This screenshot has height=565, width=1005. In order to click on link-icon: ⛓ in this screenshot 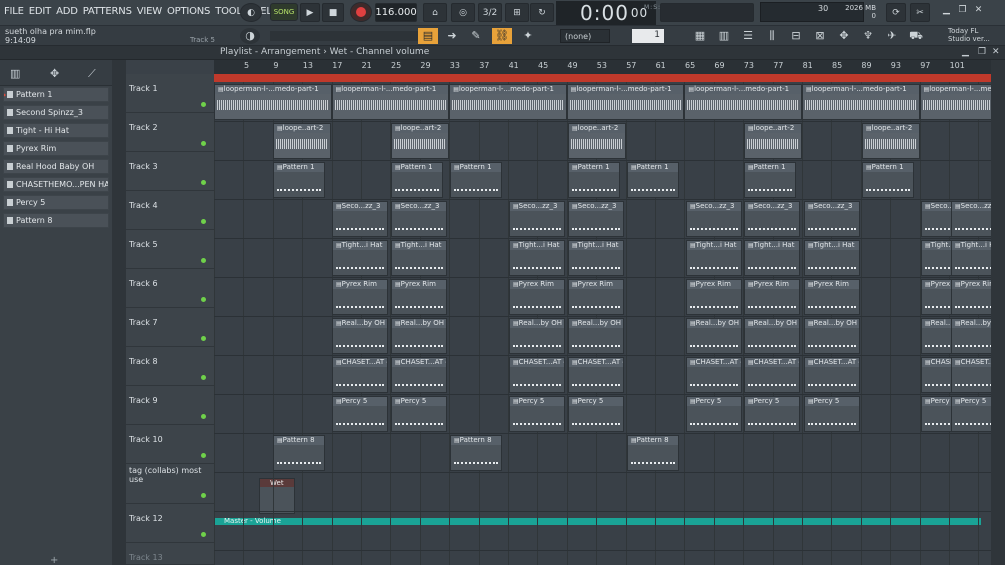, I will do `click(502, 36)`.